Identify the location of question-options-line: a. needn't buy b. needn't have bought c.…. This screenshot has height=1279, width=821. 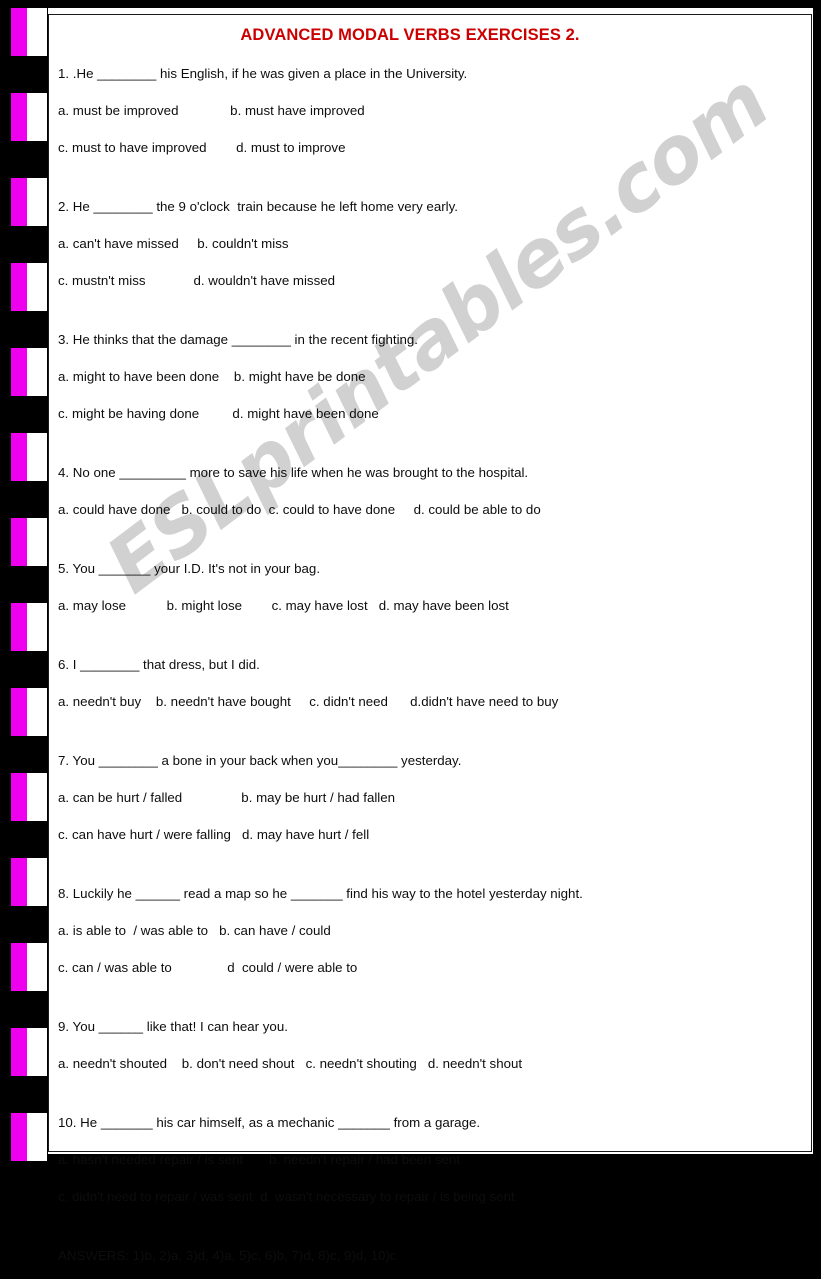
(308, 701).